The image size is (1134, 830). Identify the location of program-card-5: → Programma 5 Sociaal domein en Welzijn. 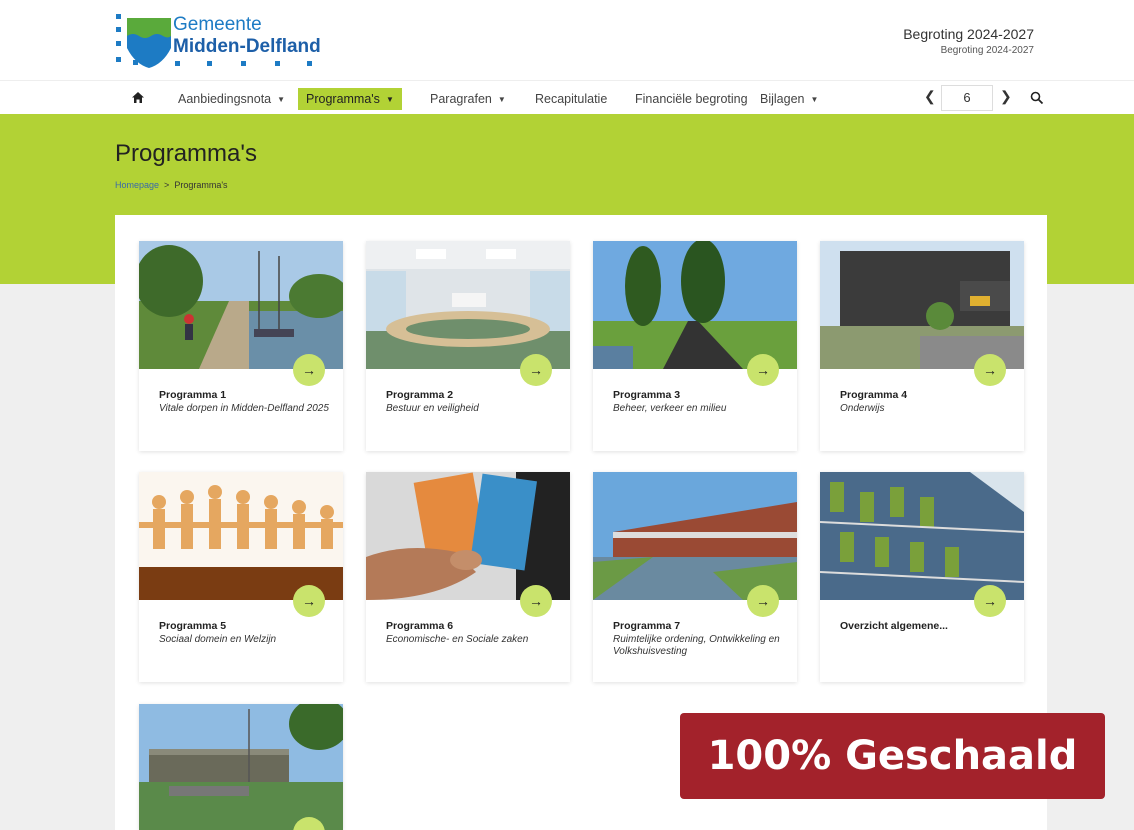
(241, 577).